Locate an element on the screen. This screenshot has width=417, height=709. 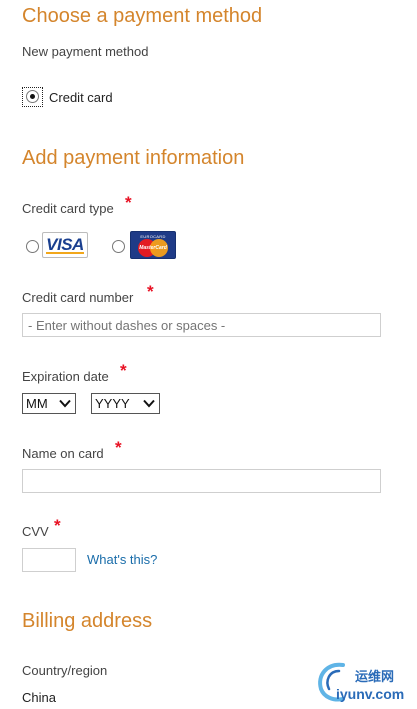
mastercard-icon: EUROCARD MasterCard is located at coordinates (153, 245).